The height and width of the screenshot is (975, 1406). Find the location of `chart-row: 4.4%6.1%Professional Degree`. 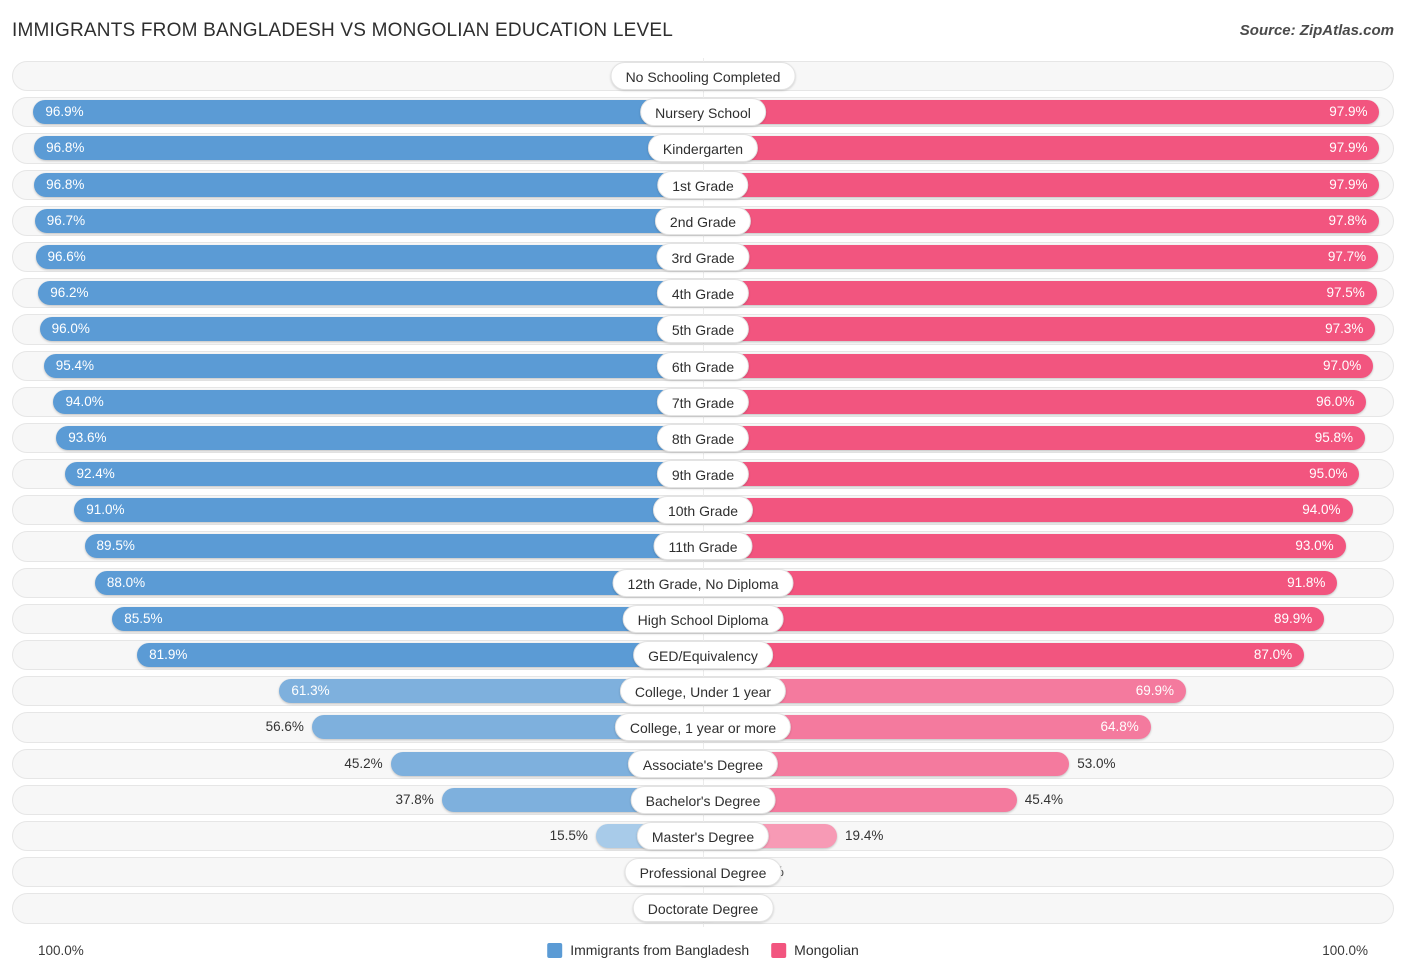

chart-row: 4.4%6.1%Professional Degree is located at coordinates (703, 872).